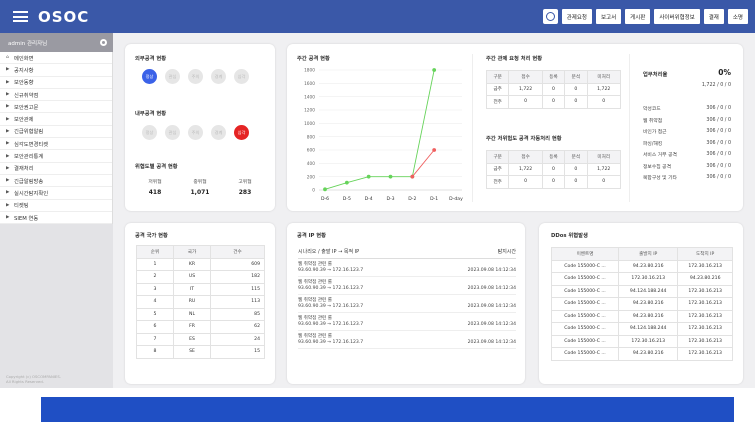  What do you see at coordinates (56, 83) in the screenshot?
I see `sidebar-item-security-trend: ▶ 보안동향` at bounding box center [56, 83].